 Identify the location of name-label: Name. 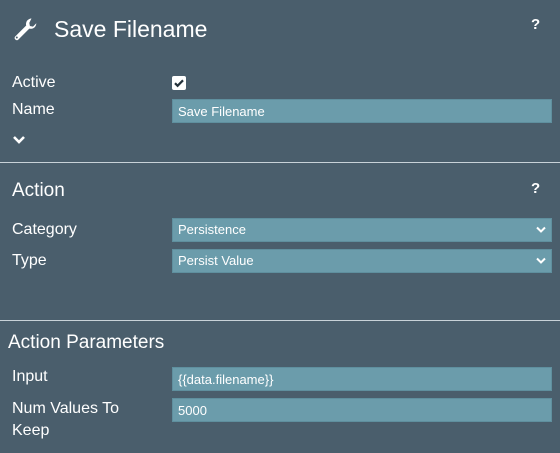
(33, 109).